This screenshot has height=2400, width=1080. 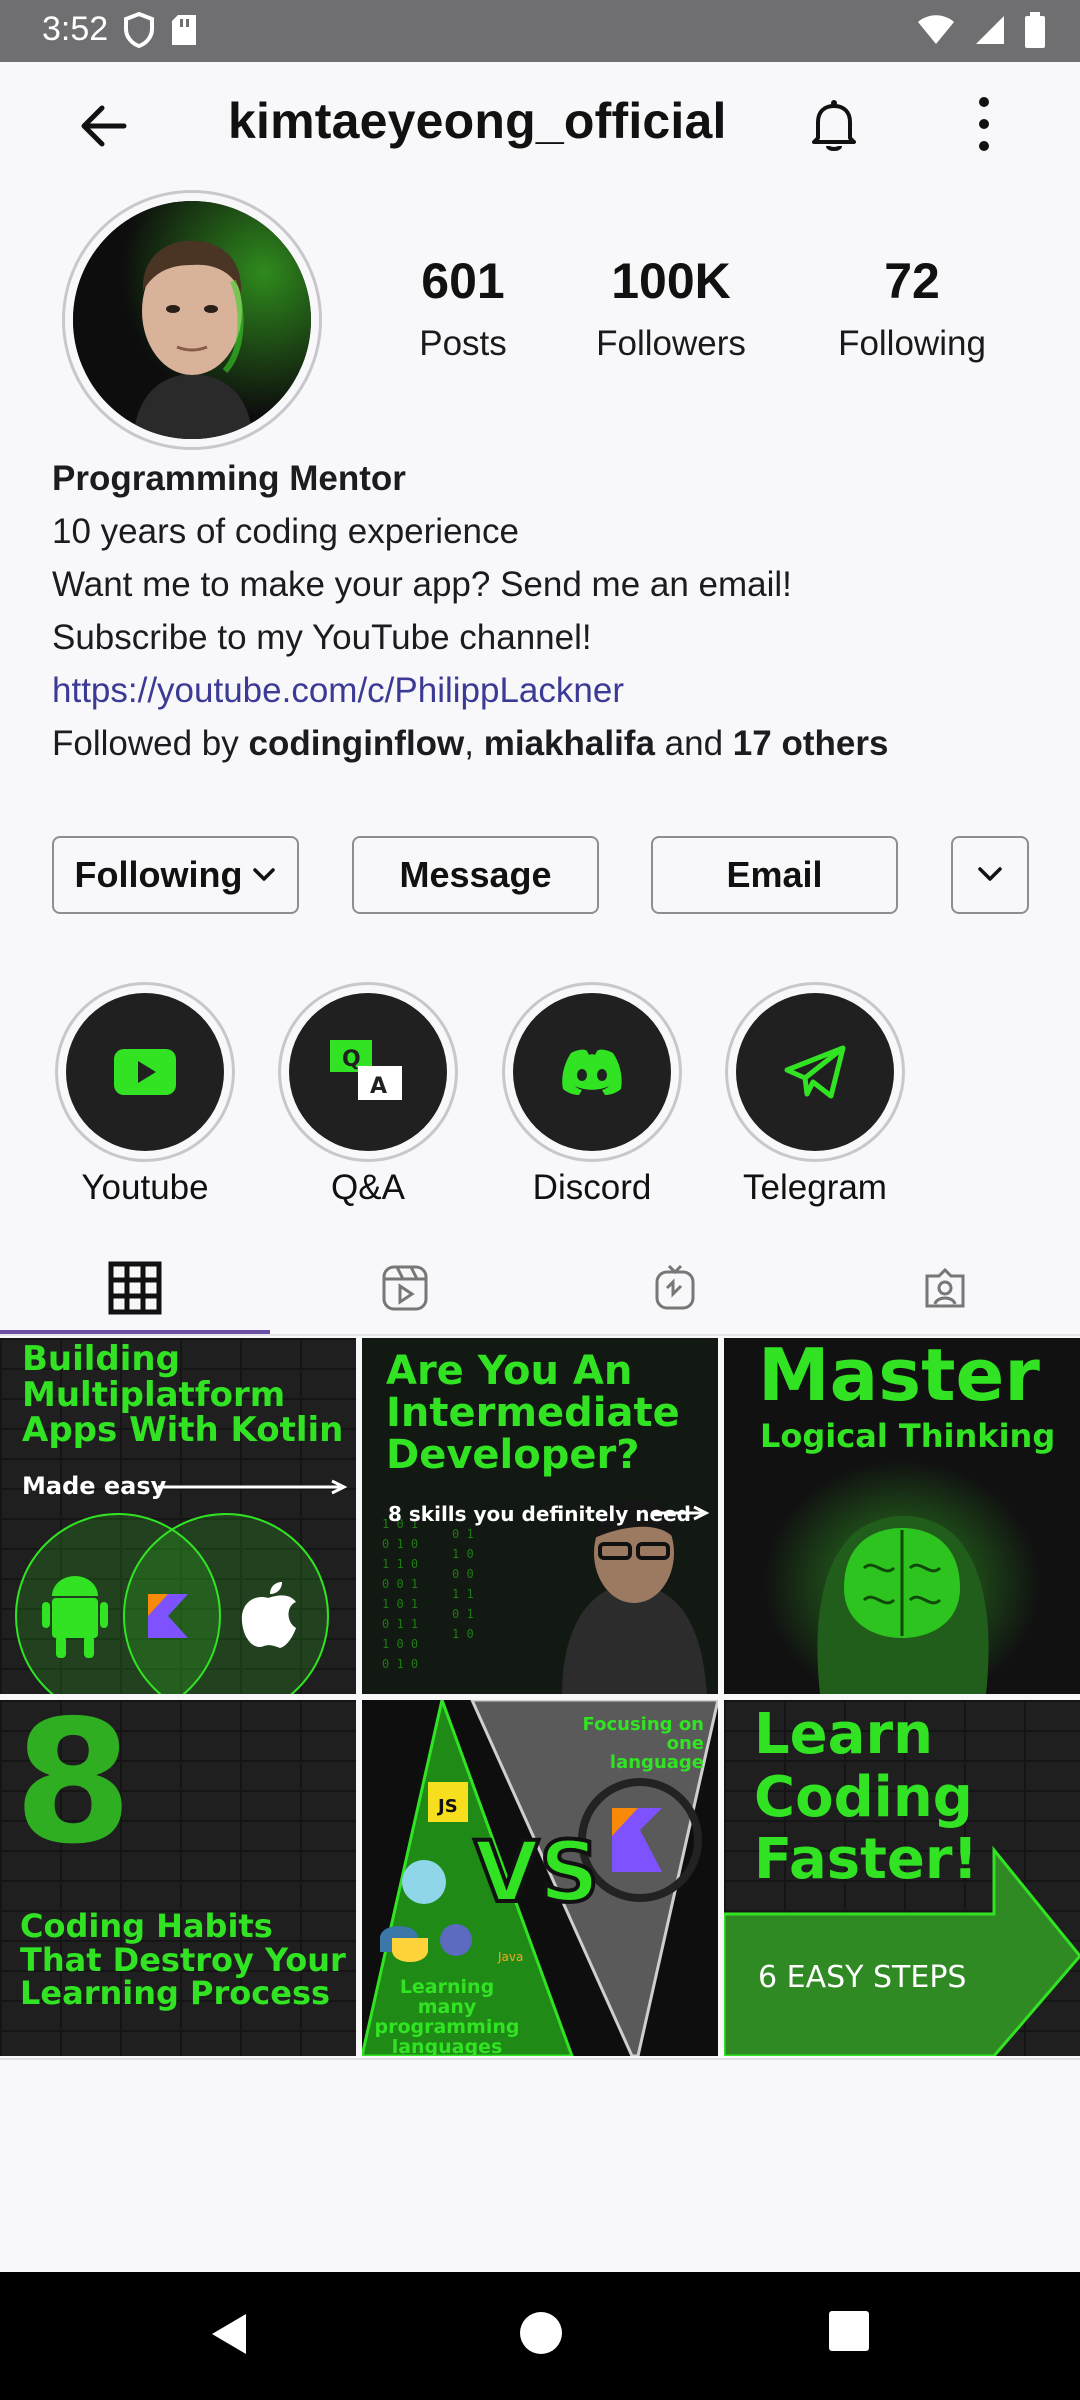 What do you see at coordinates (183, 1395) in the screenshot?
I see `post-1-title: Building Multiplatform Apps With Kotlin` at bounding box center [183, 1395].